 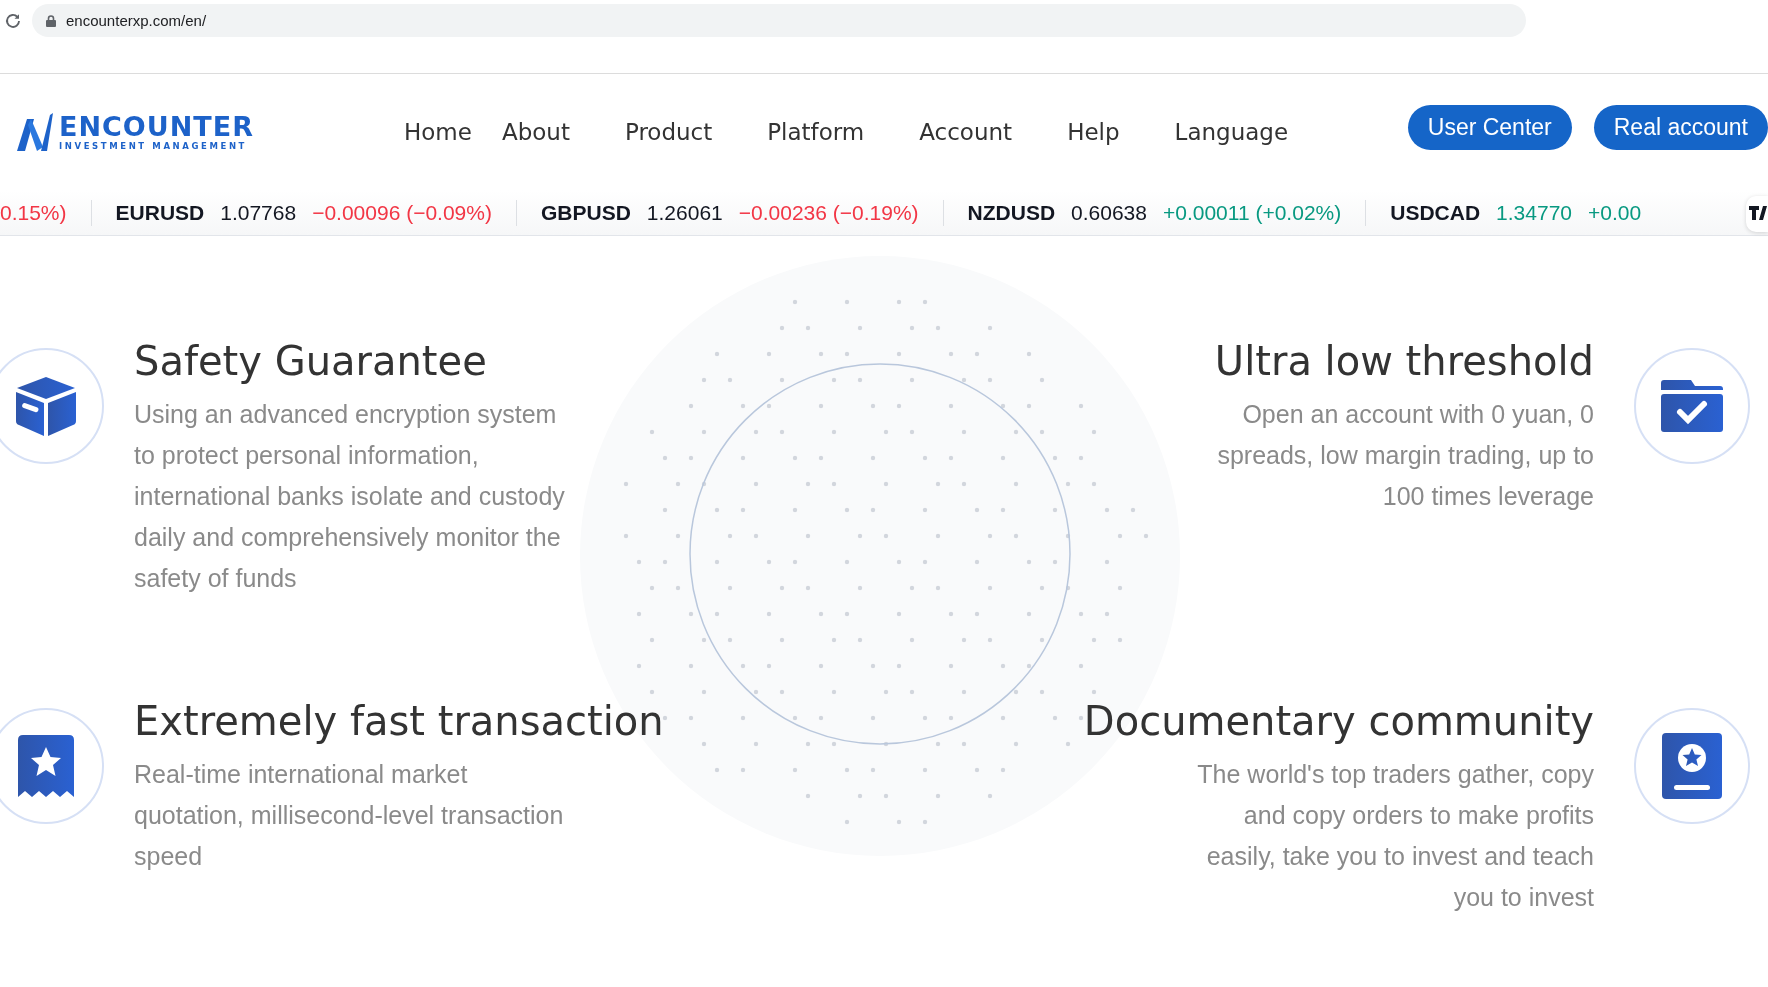 I want to click on ticker-symbol: USDCAD, so click(x=1435, y=212).